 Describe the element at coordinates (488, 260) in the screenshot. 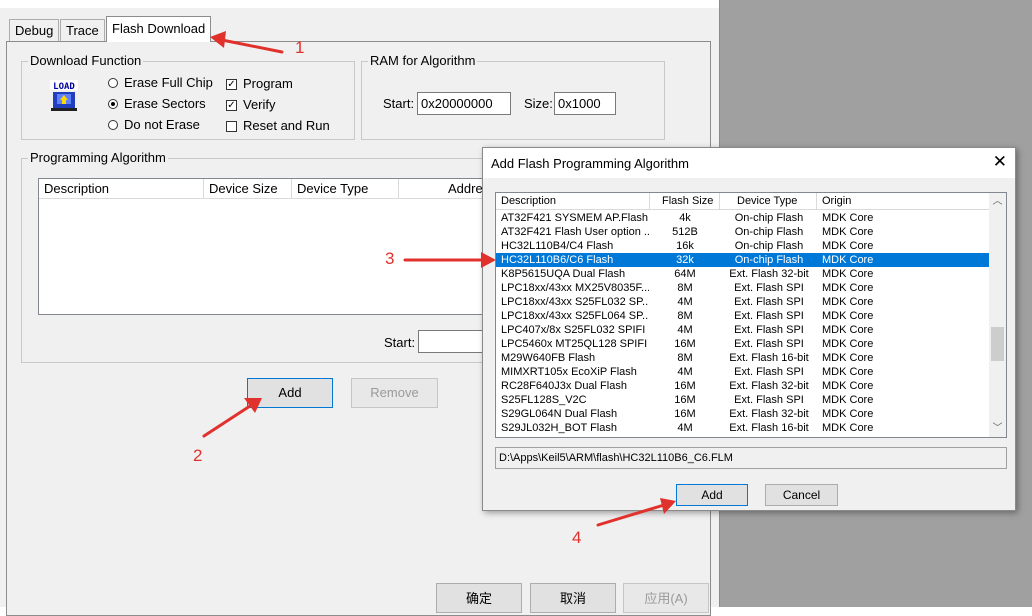

I see `arrow-3-head` at that location.